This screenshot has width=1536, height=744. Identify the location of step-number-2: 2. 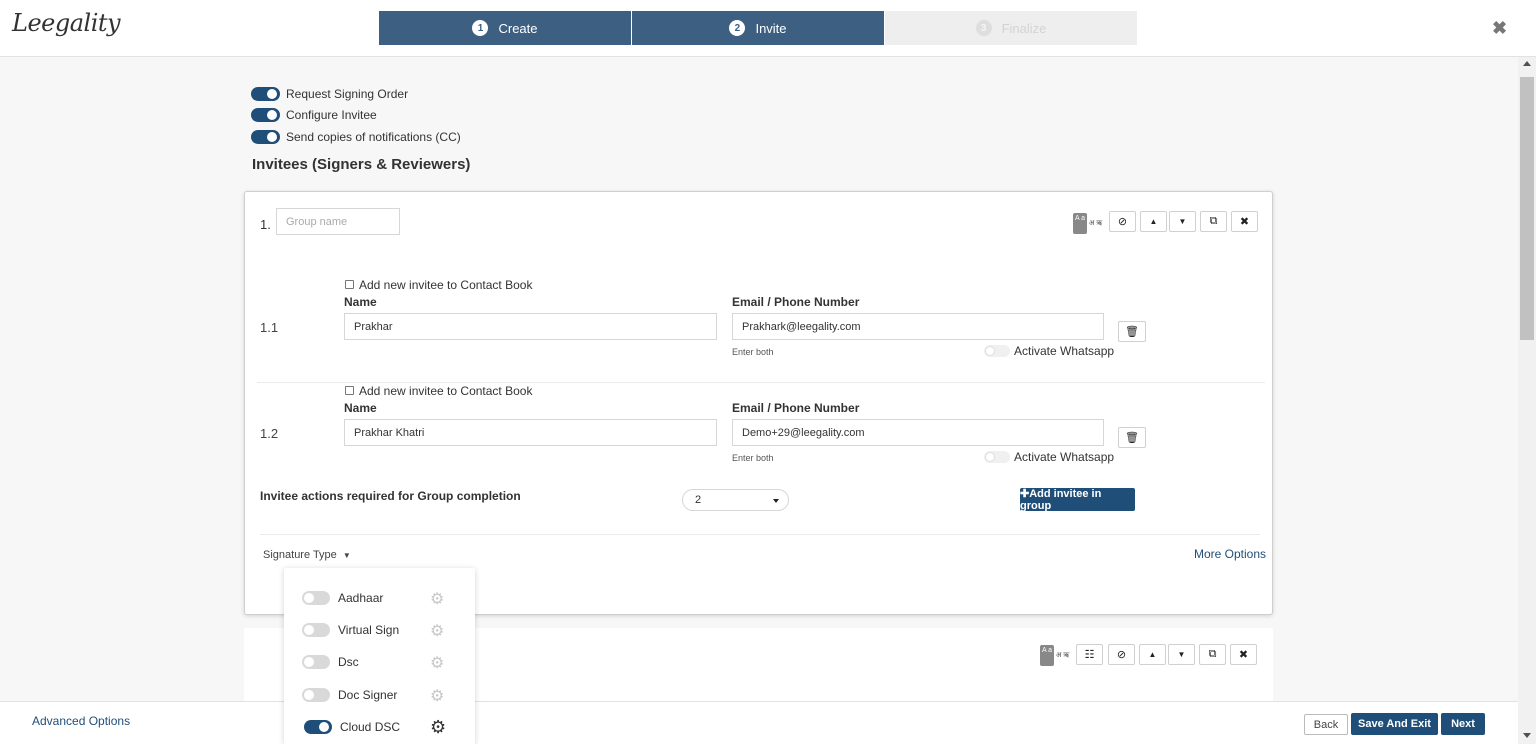
(737, 28).